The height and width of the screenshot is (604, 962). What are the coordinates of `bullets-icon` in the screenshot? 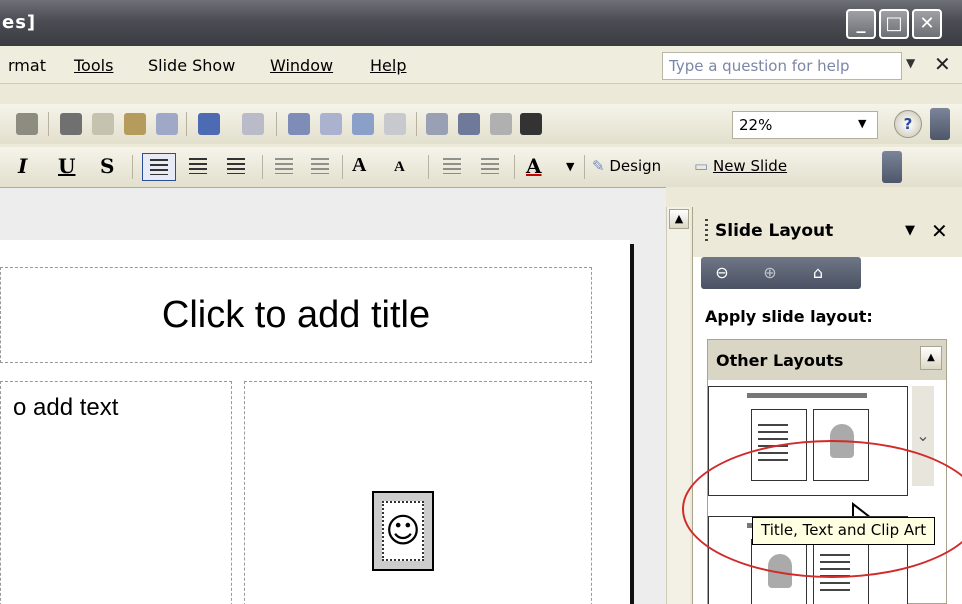 It's located at (320, 166).